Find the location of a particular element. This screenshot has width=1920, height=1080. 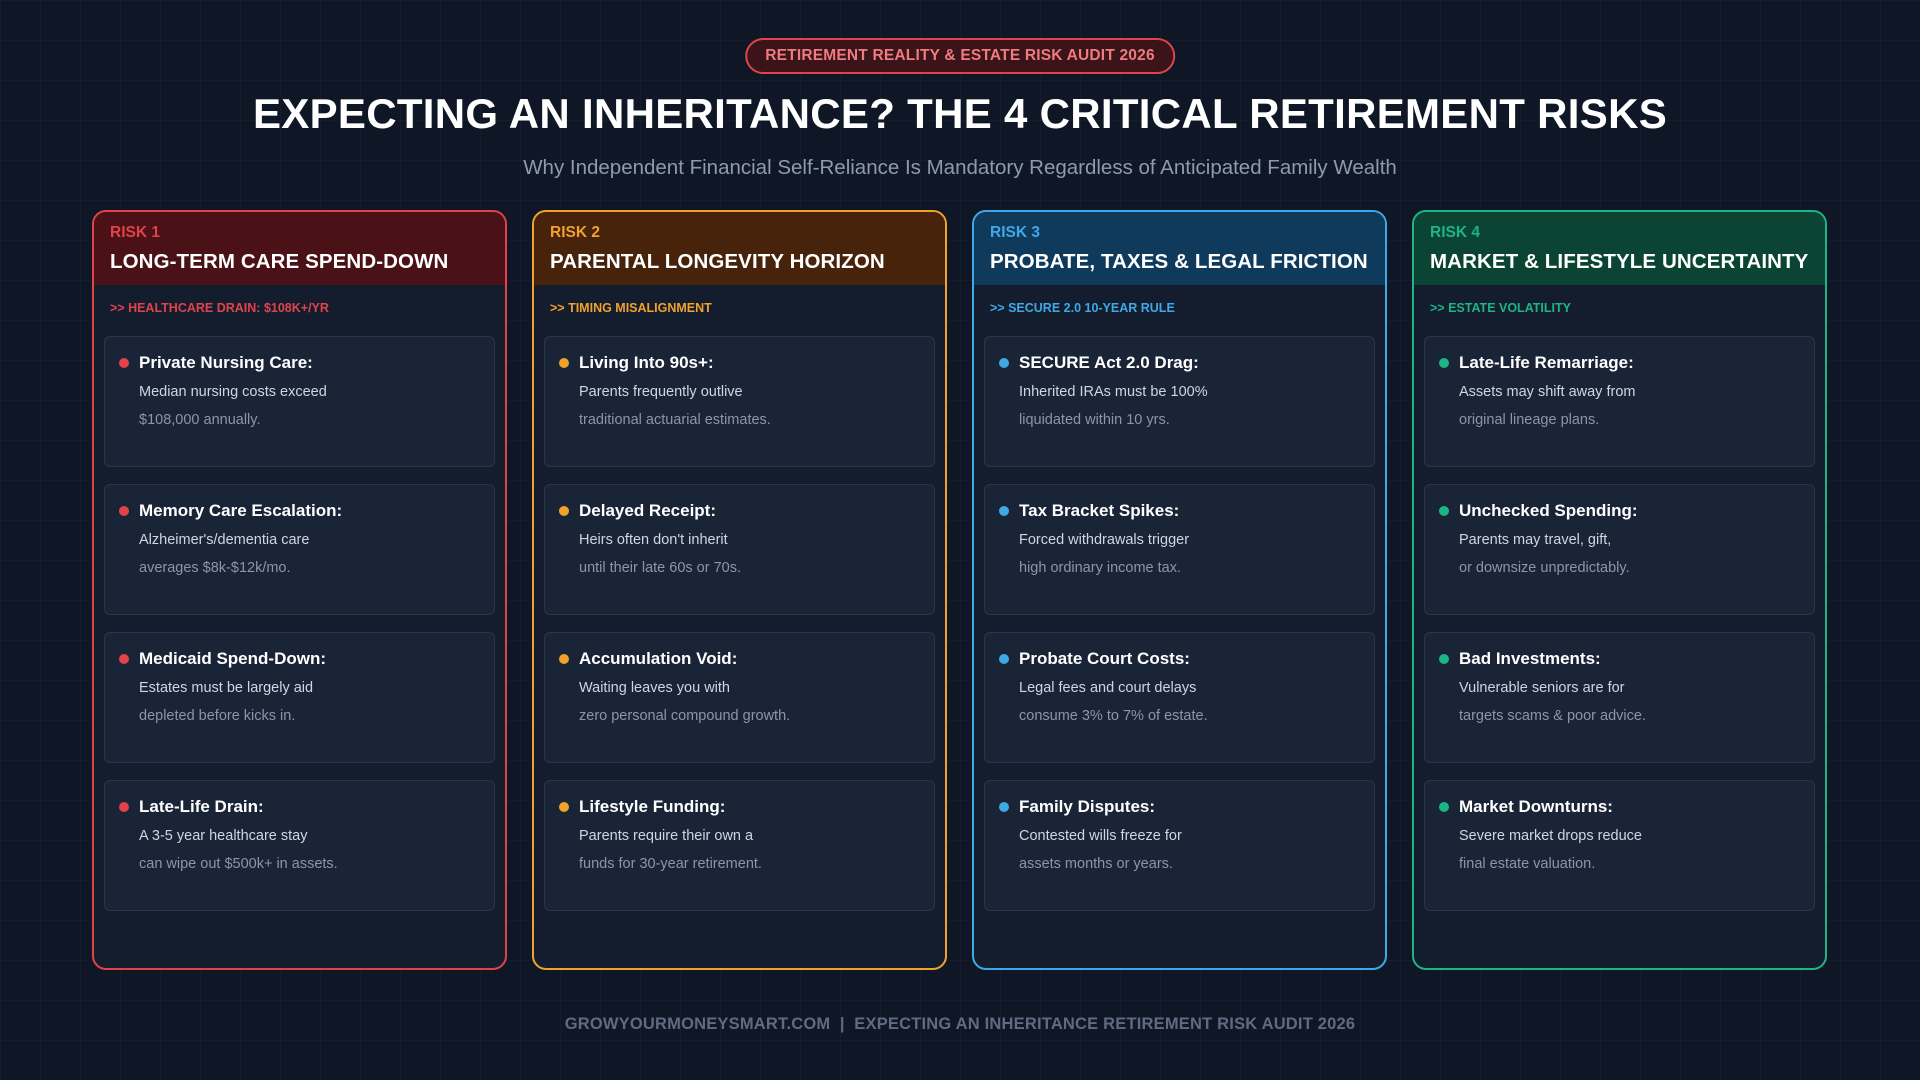

risk-header: RISK 3 PROBATE, TAXES & LEGAL FRICTION is located at coordinates (1179, 248).